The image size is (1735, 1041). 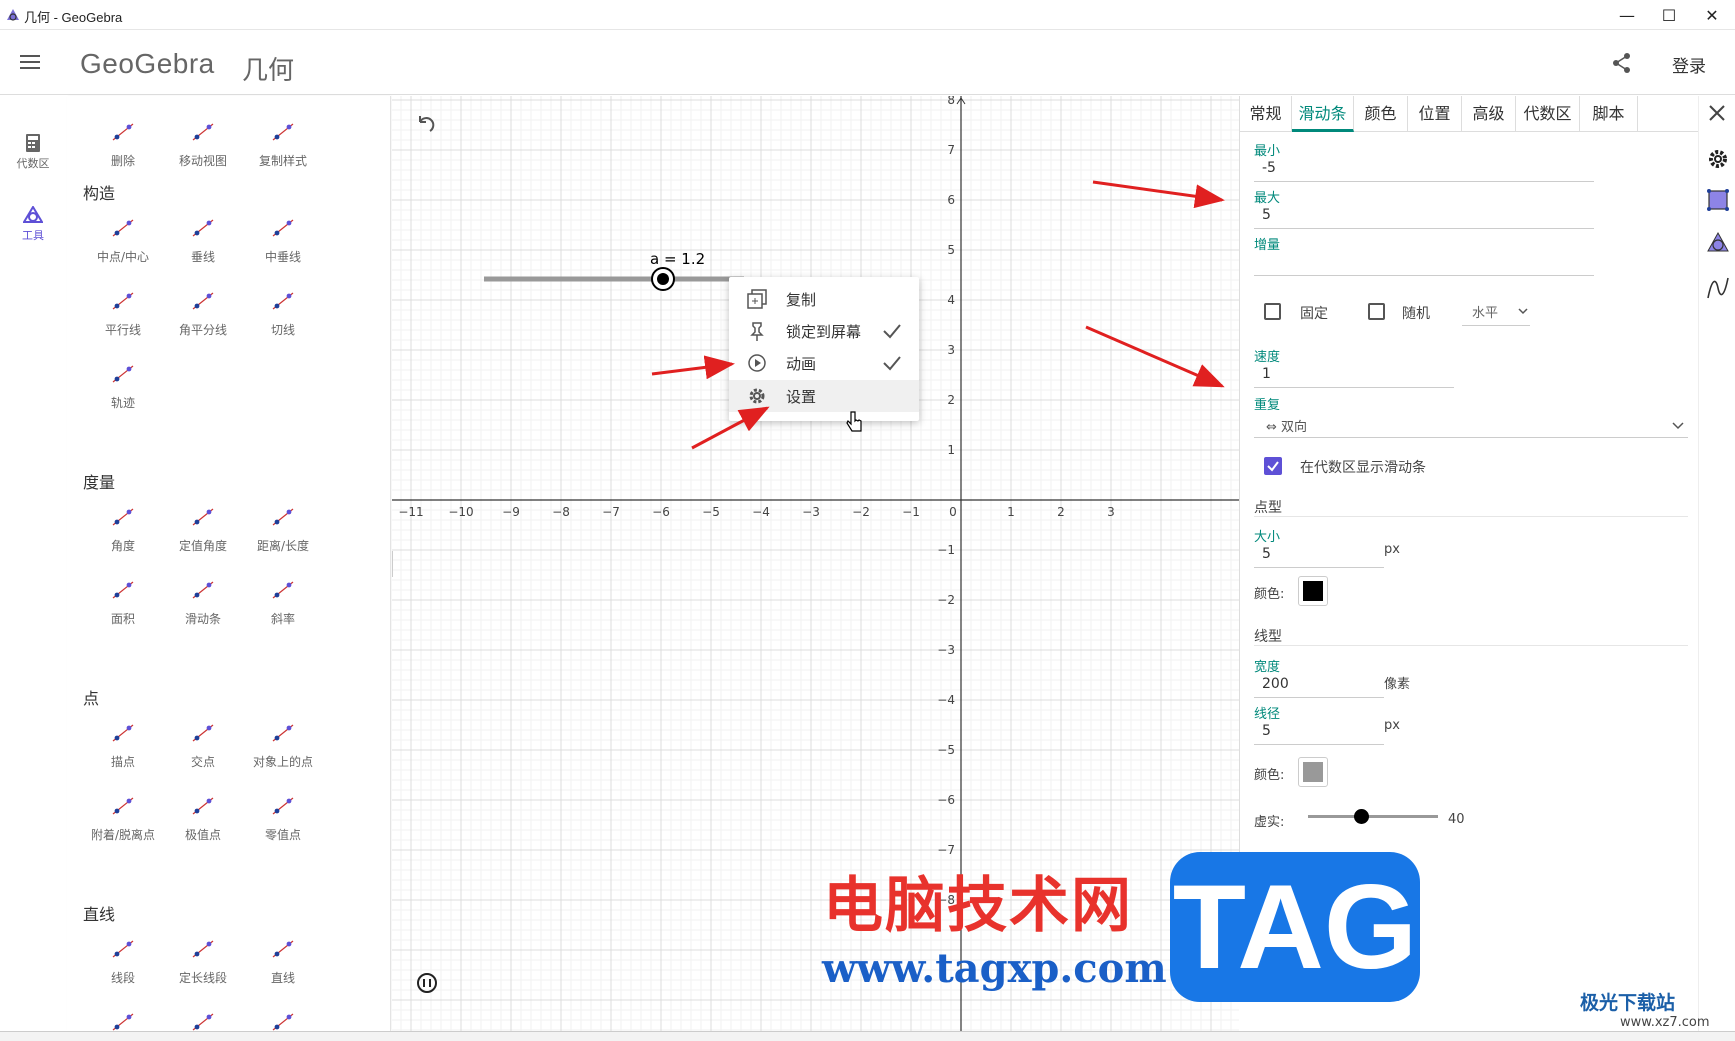 I want to click on tool-s1-3: 面积, so click(x=123, y=601).